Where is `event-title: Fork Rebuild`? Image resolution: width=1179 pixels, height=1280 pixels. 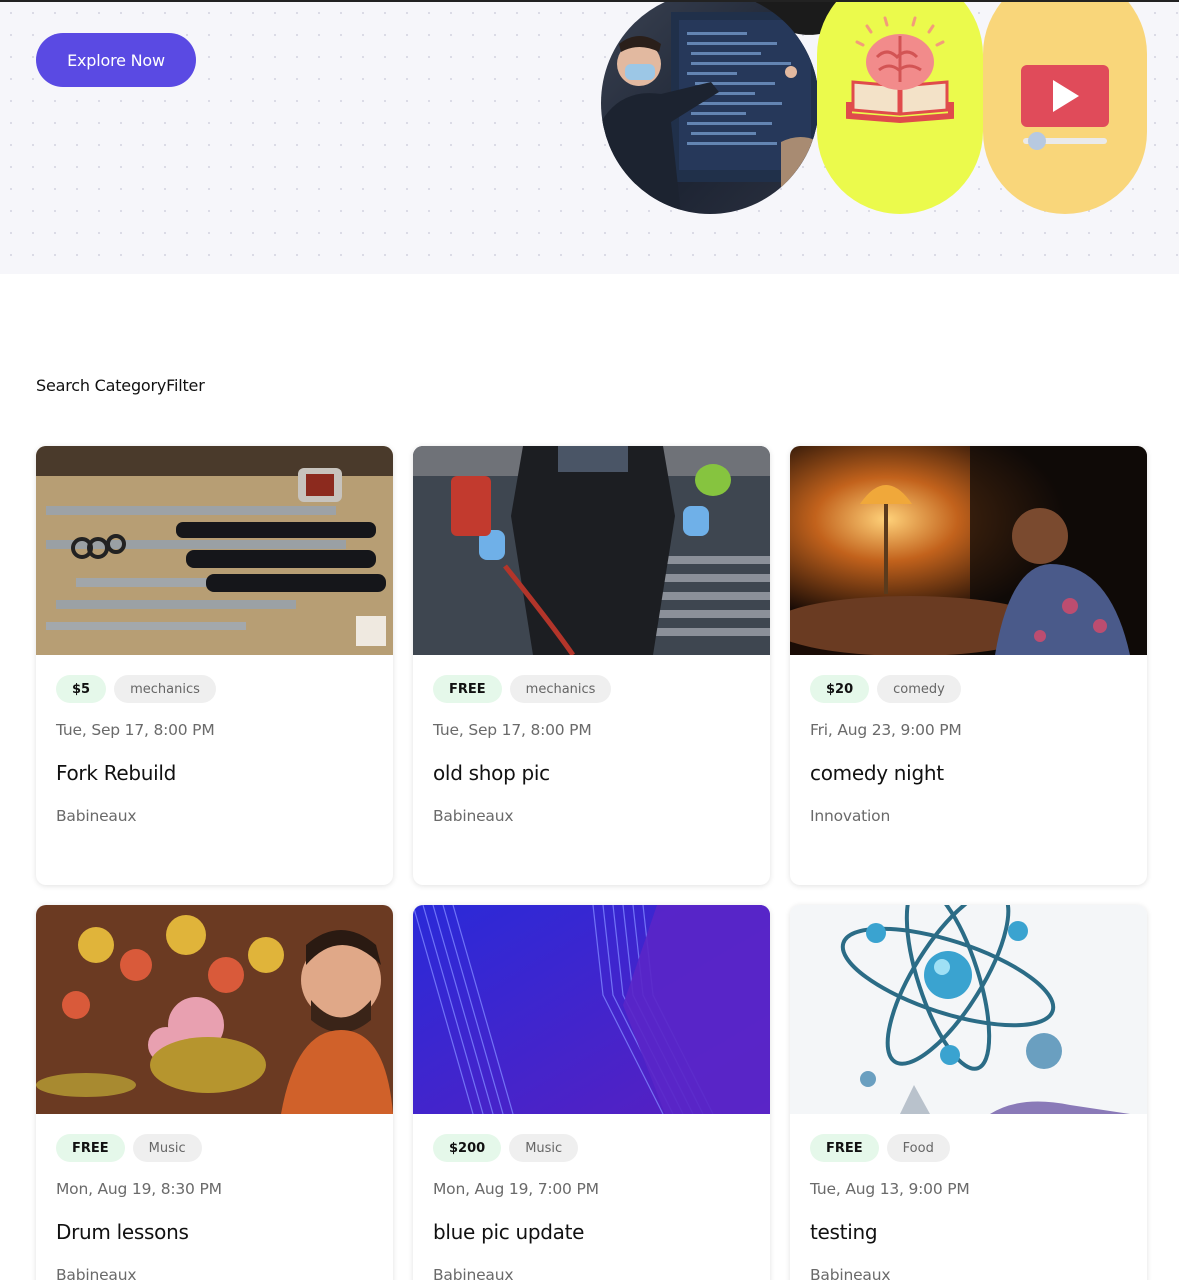
event-title: Fork Rebuild is located at coordinates (116, 773).